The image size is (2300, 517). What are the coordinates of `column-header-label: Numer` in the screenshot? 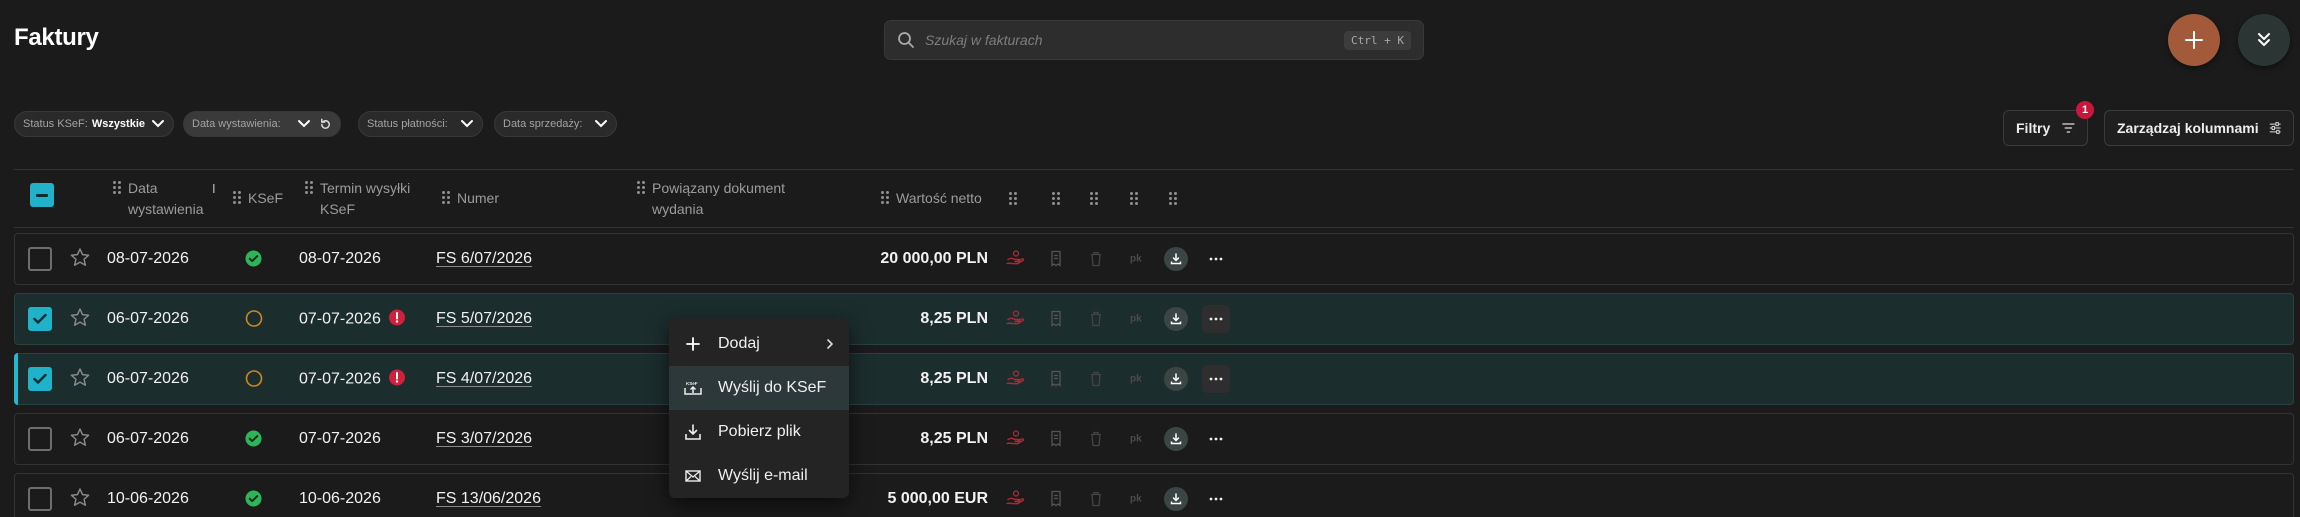 It's located at (478, 198).